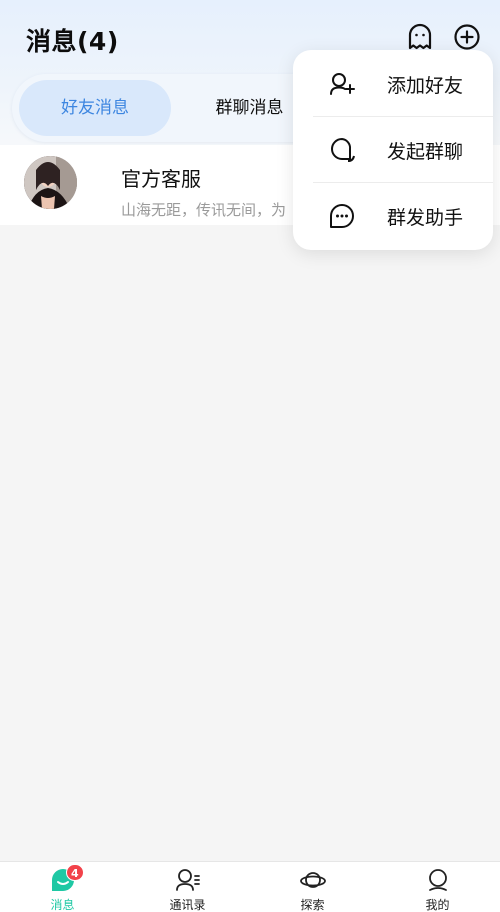  I want to click on contacts-icon, so click(188, 880).